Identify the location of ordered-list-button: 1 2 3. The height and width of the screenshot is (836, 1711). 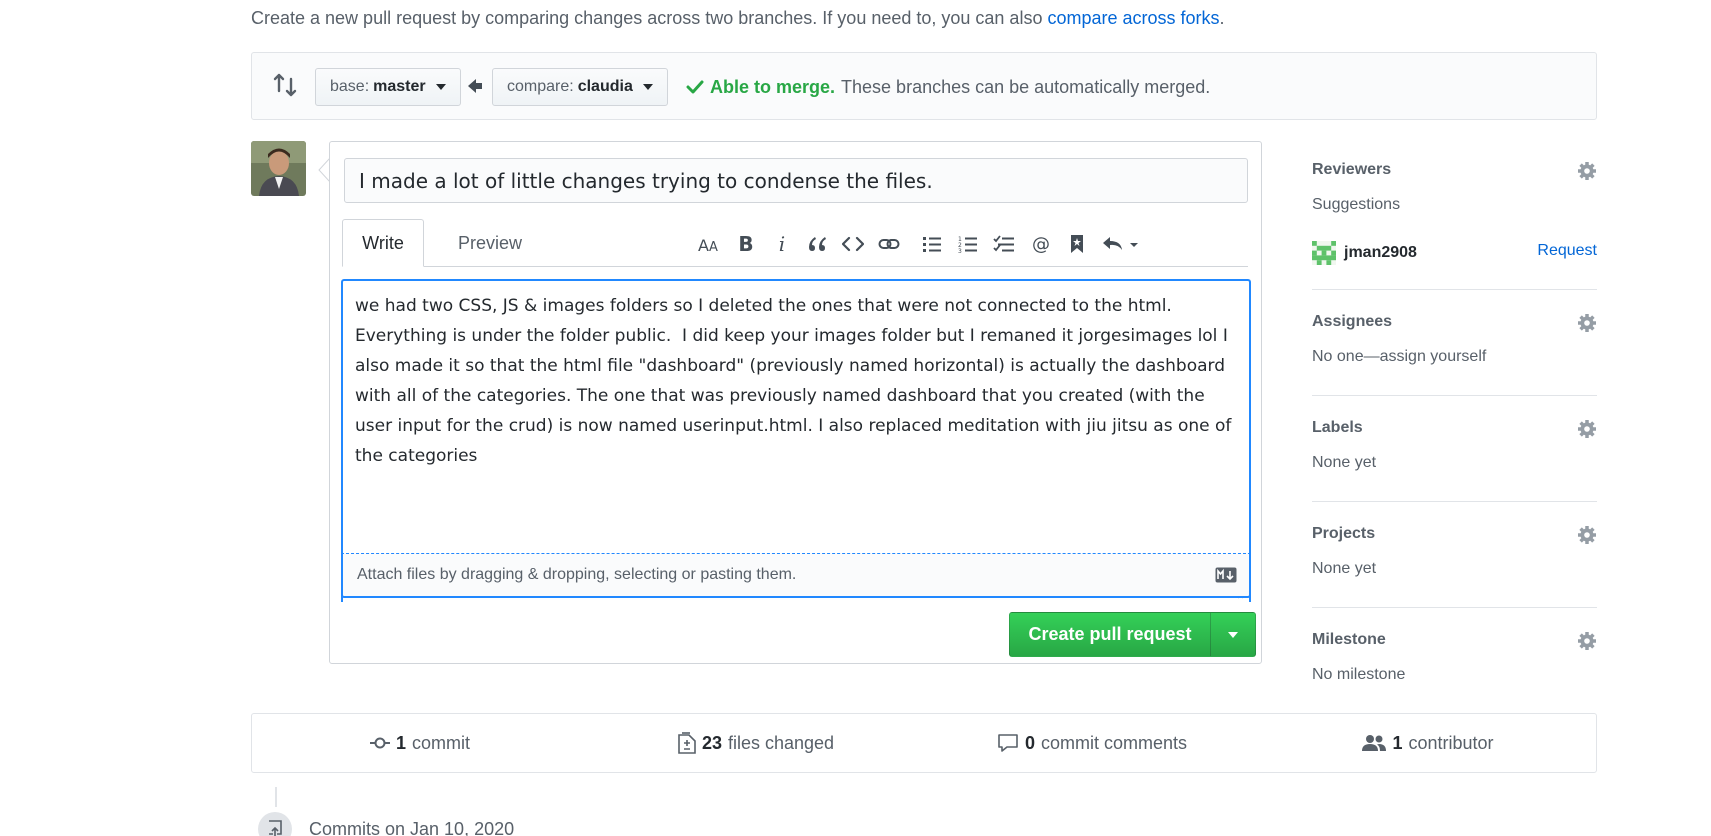
(968, 244).